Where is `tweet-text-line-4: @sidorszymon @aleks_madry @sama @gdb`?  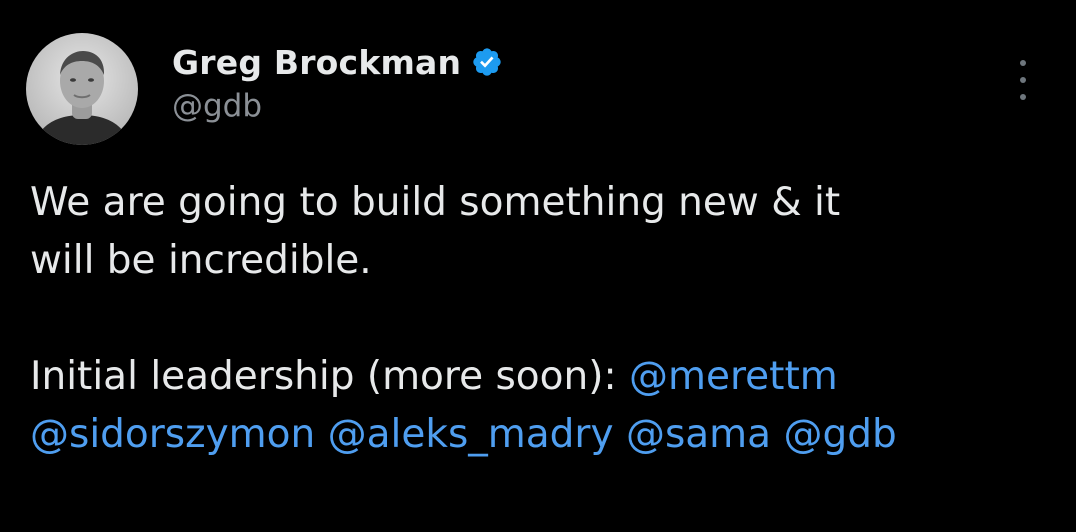
tweet-text-line-4: @sidorszymon @aleks_madry @sama @gdb is located at coordinates (540, 435).